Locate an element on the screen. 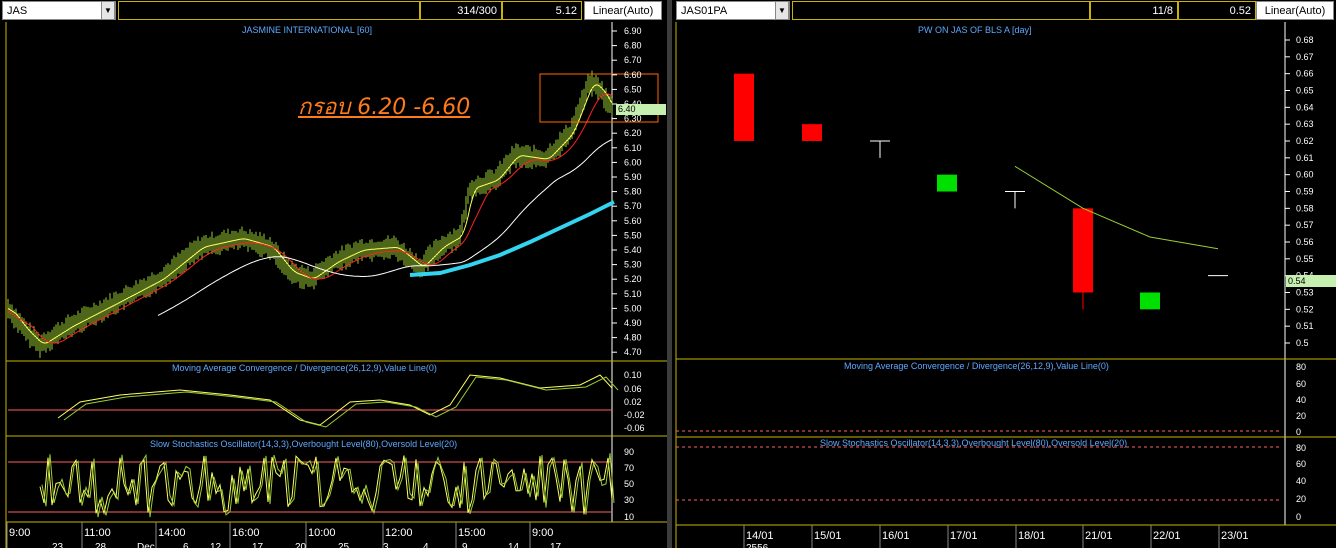  macd-line is located at coordinates (335, 400).